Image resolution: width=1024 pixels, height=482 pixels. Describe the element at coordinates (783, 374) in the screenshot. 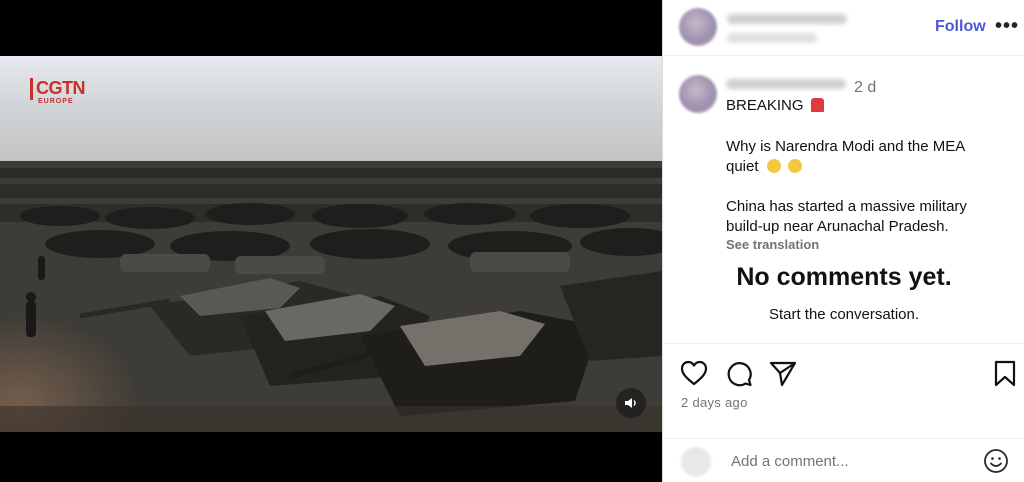

I see `send-icon` at that location.